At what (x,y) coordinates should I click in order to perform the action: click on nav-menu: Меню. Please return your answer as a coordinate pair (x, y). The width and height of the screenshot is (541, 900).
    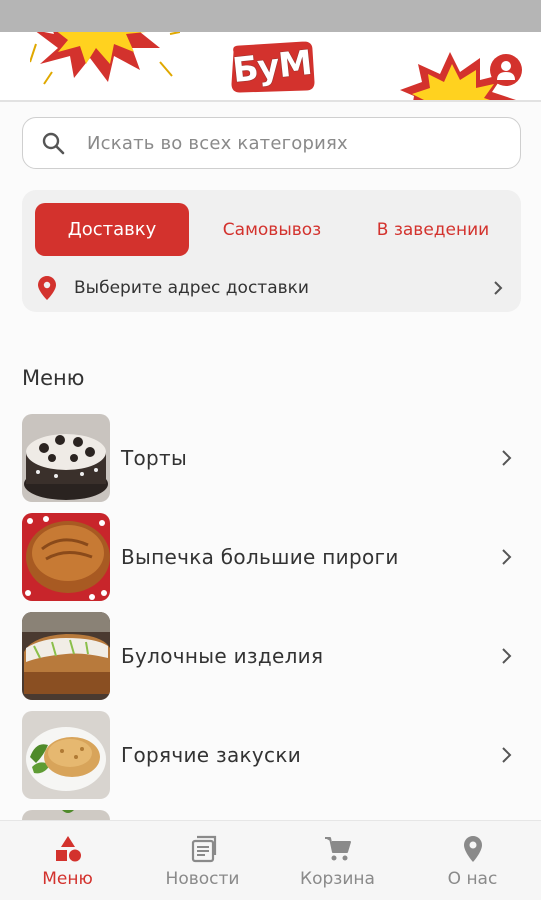
    Looking at the image, I should click on (67, 860).